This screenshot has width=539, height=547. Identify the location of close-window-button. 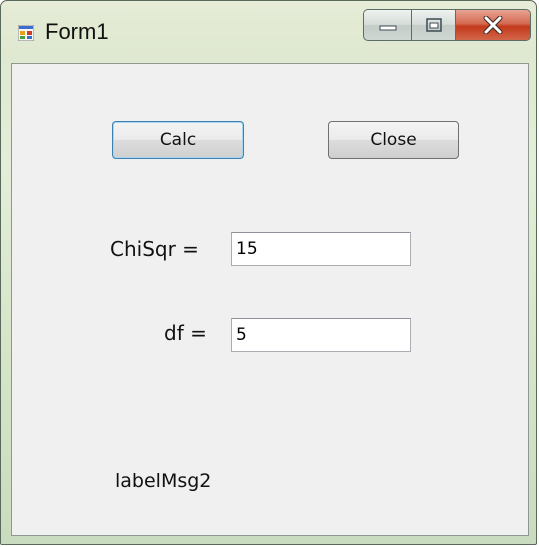
(493, 25).